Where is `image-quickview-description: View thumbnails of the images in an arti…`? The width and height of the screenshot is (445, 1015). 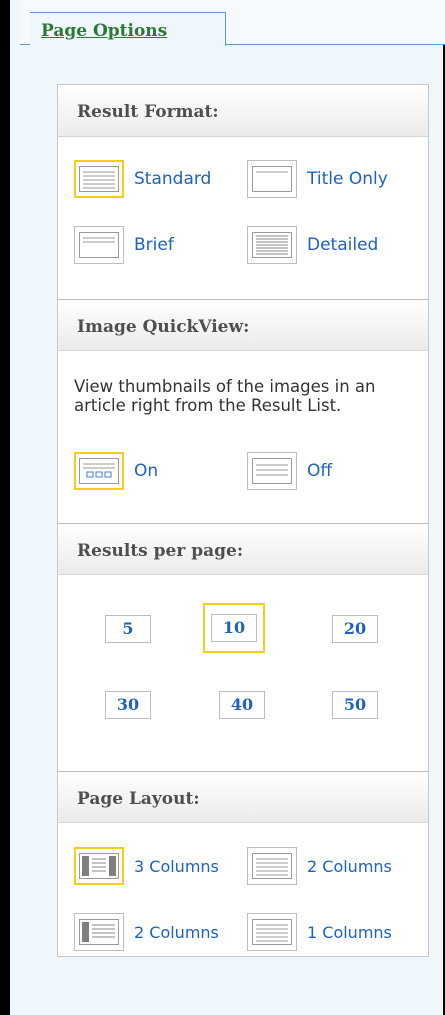
image-quickview-description: View thumbnails of the images in an arti… is located at coordinates (225, 396).